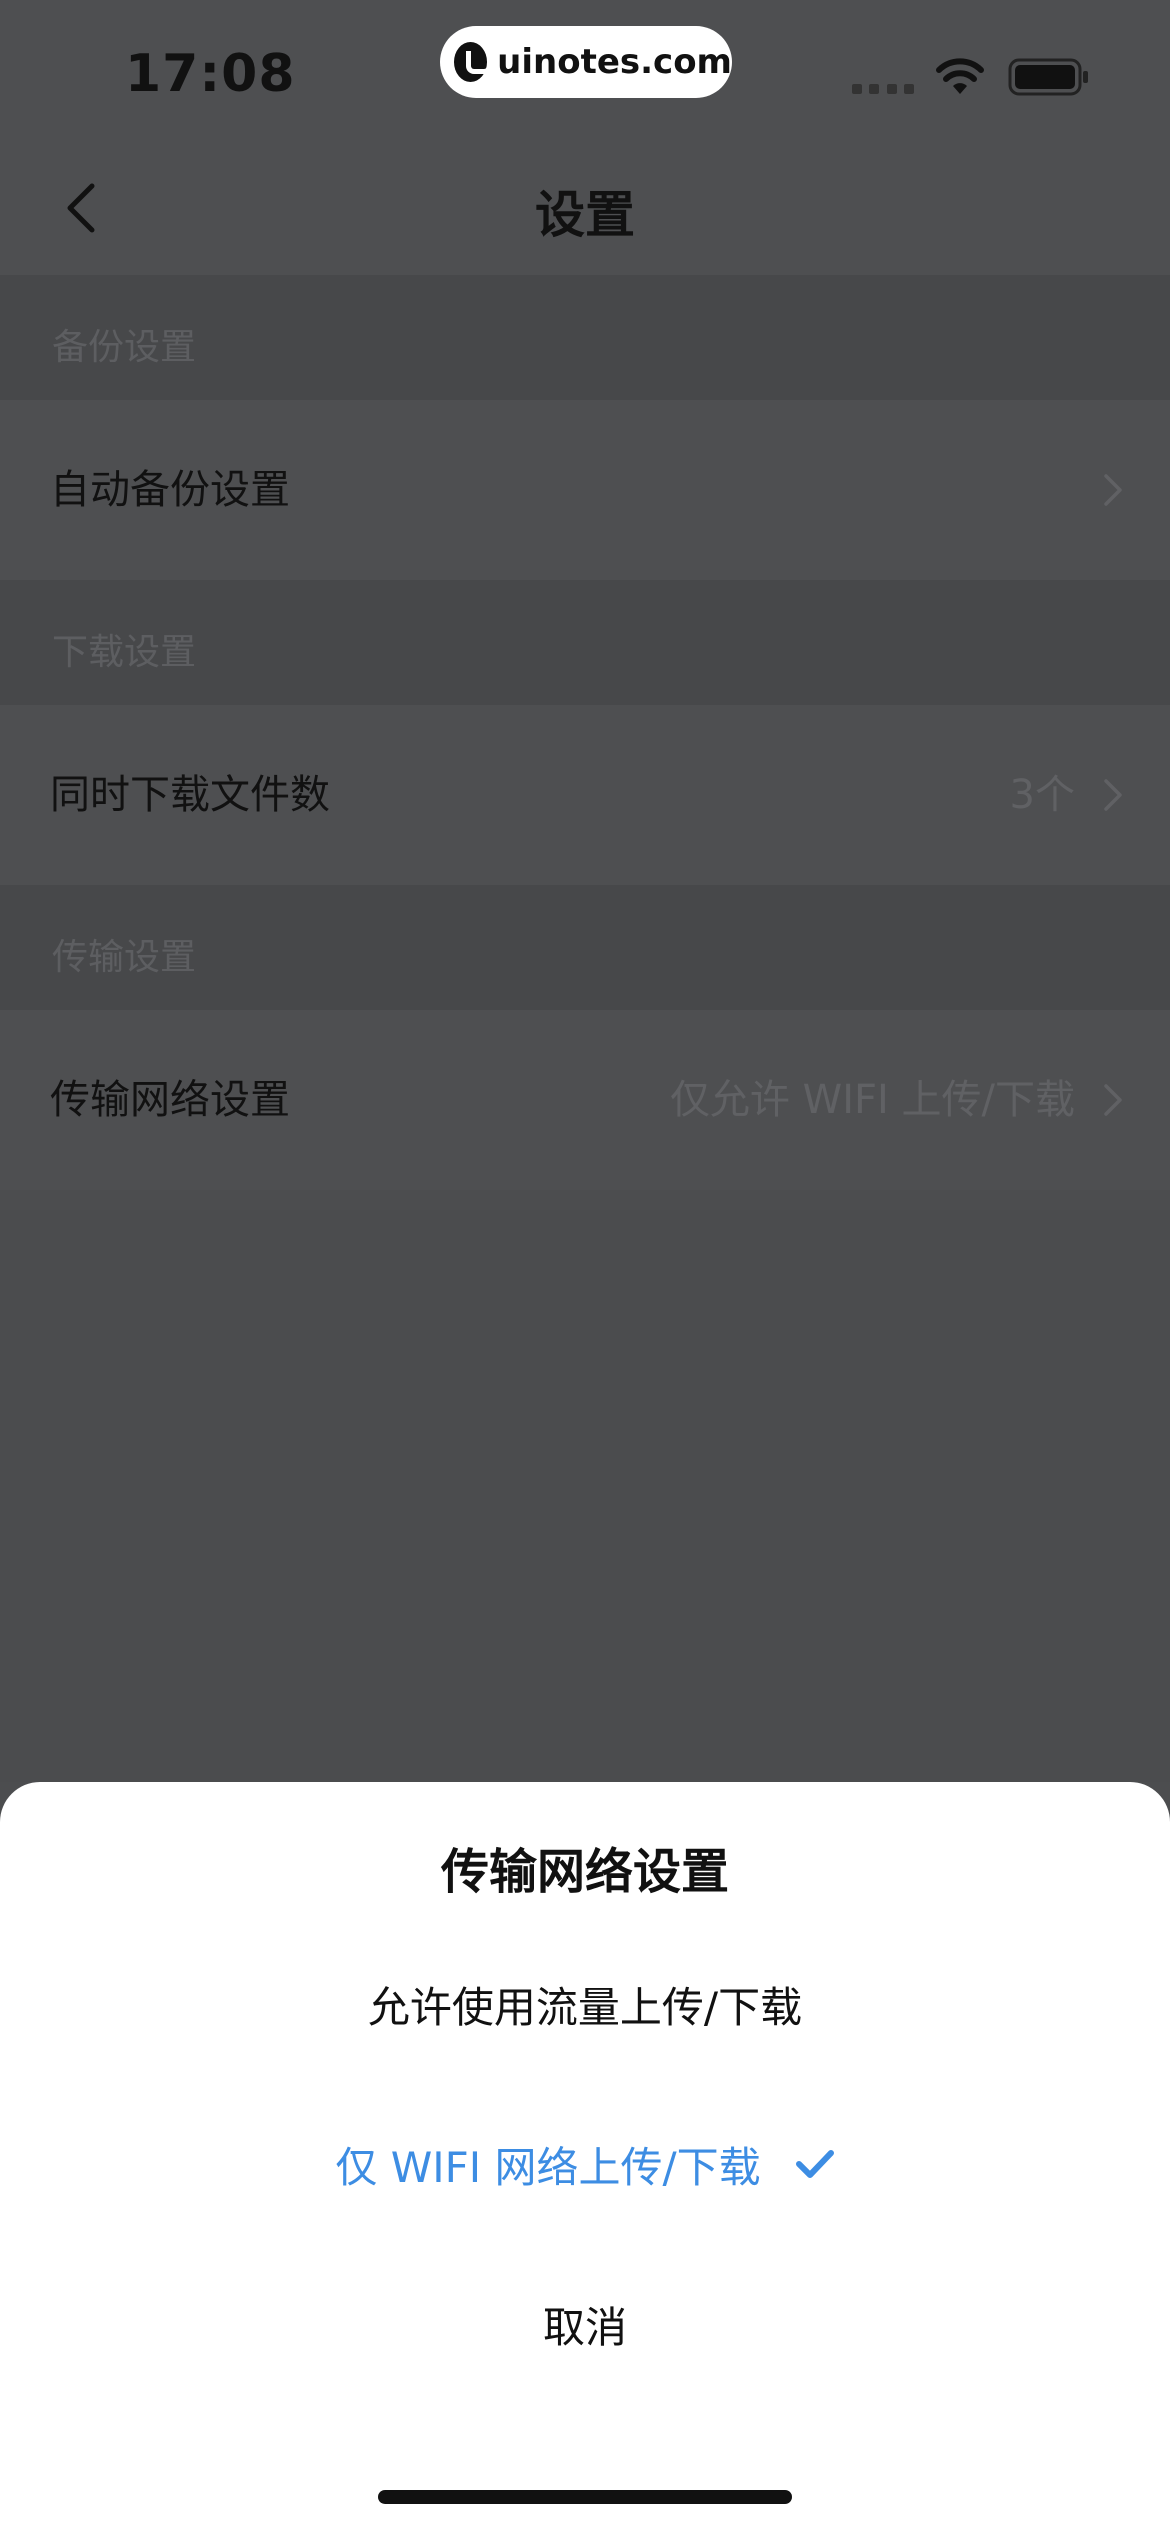  I want to click on nav-bar: 设置, so click(585, 207).